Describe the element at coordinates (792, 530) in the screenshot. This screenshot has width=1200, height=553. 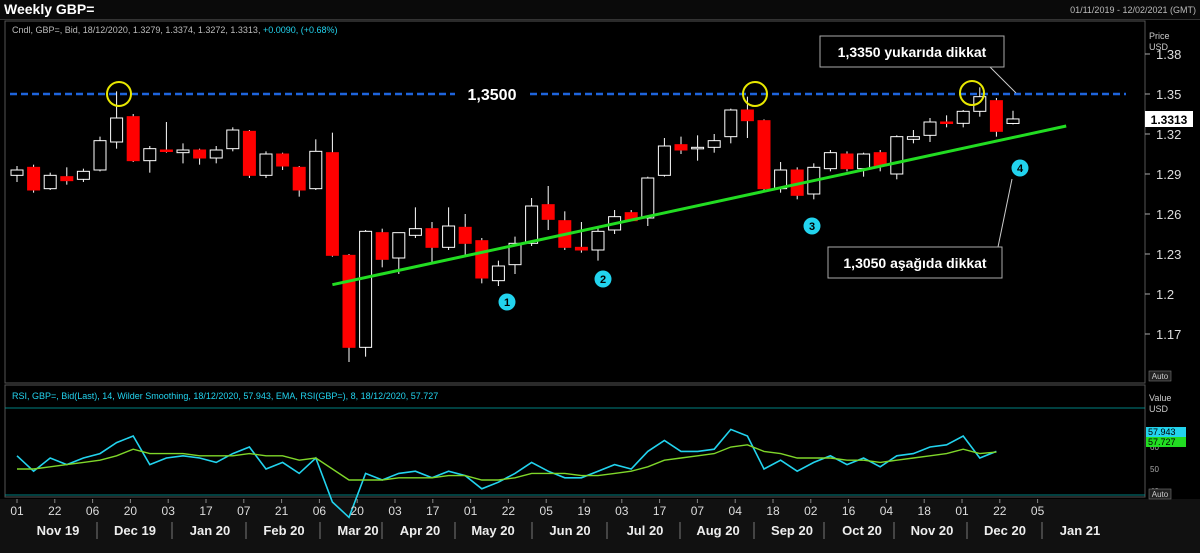
I see `x-month-label: Sep 20` at that location.